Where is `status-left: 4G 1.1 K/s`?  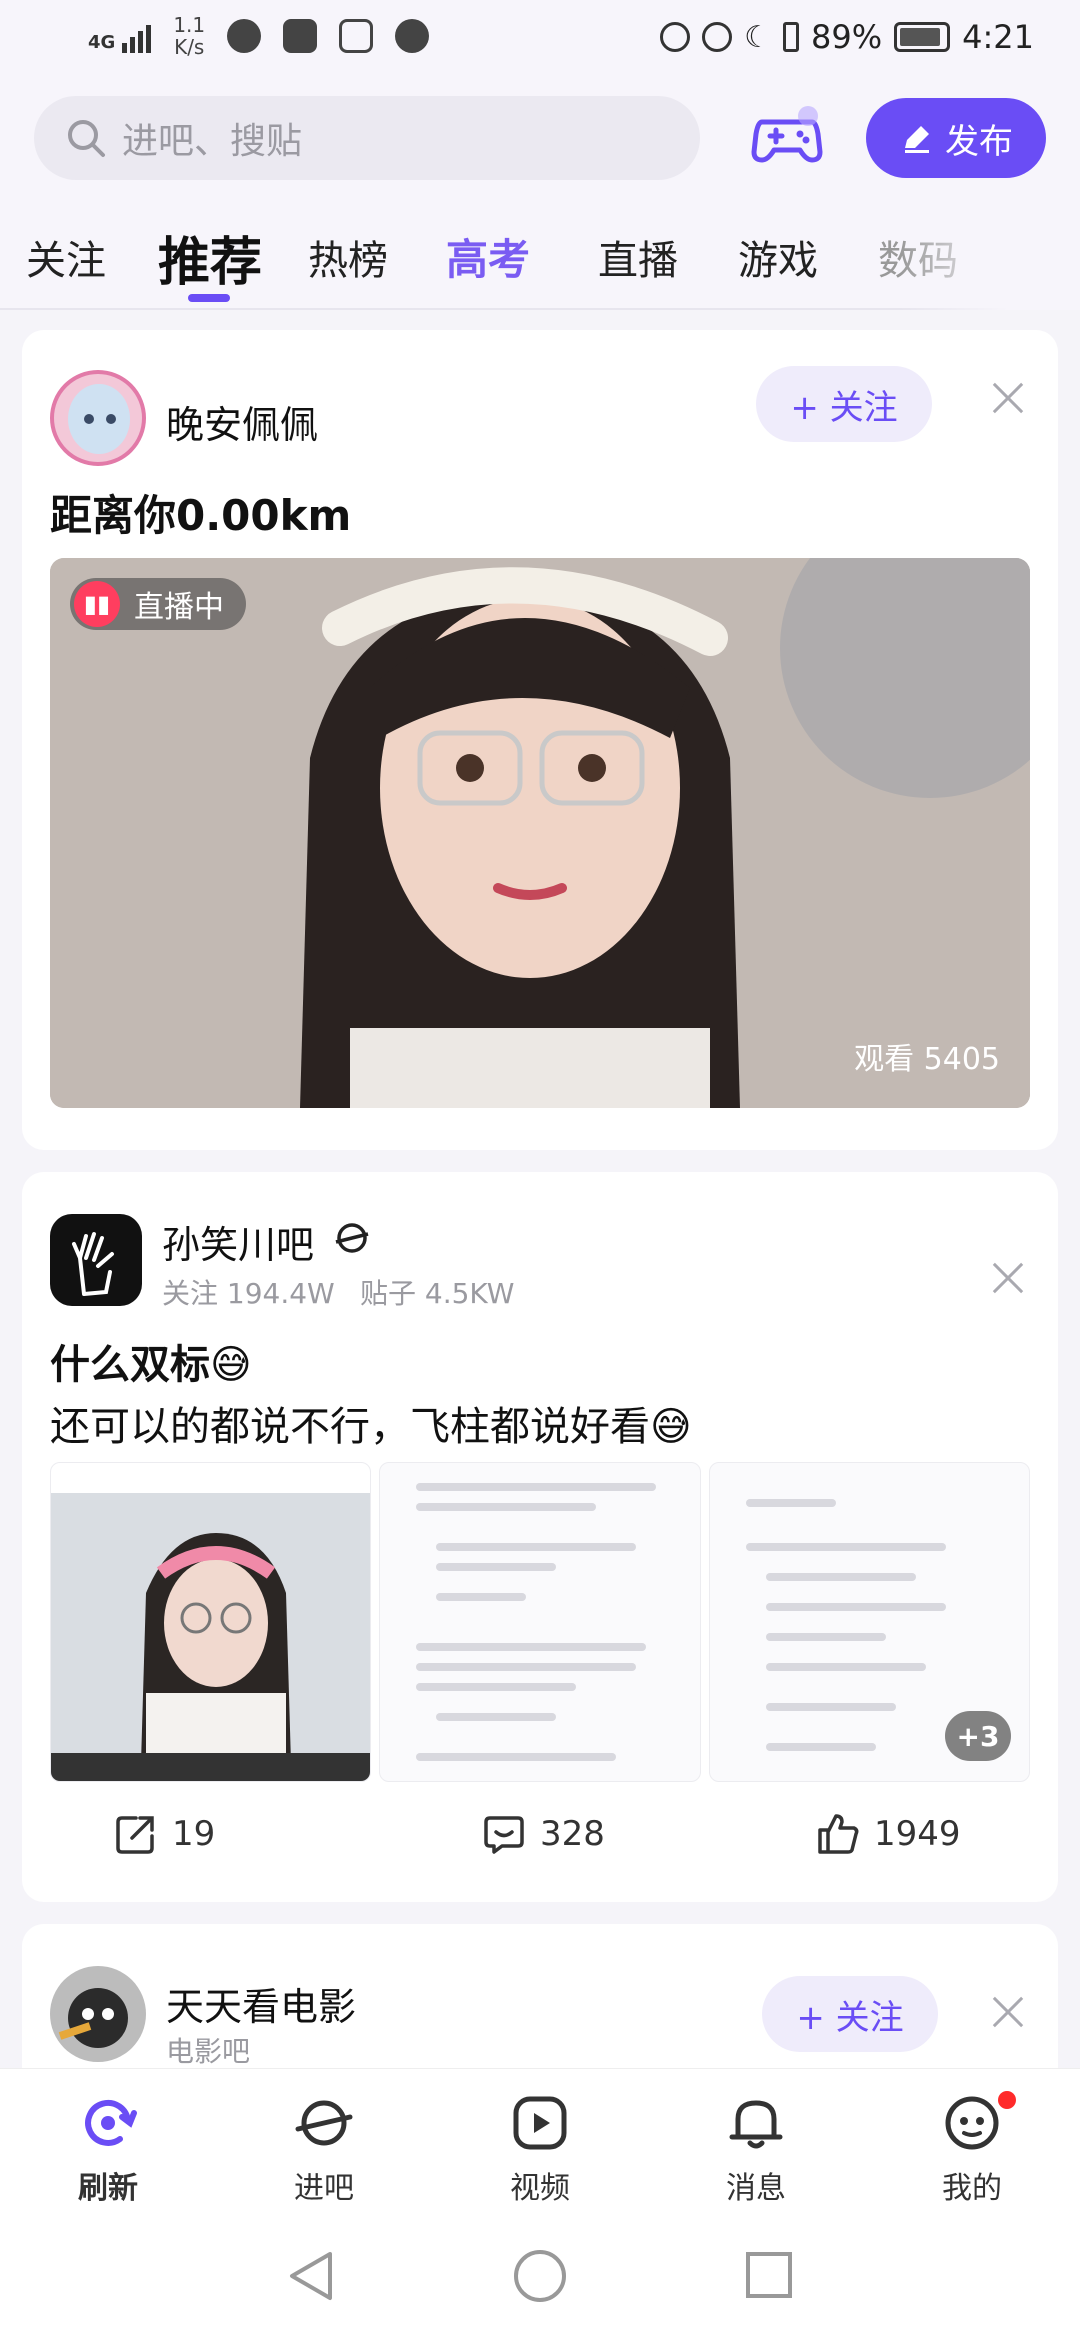 status-left: 4G 1.1 K/s is located at coordinates (259, 36).